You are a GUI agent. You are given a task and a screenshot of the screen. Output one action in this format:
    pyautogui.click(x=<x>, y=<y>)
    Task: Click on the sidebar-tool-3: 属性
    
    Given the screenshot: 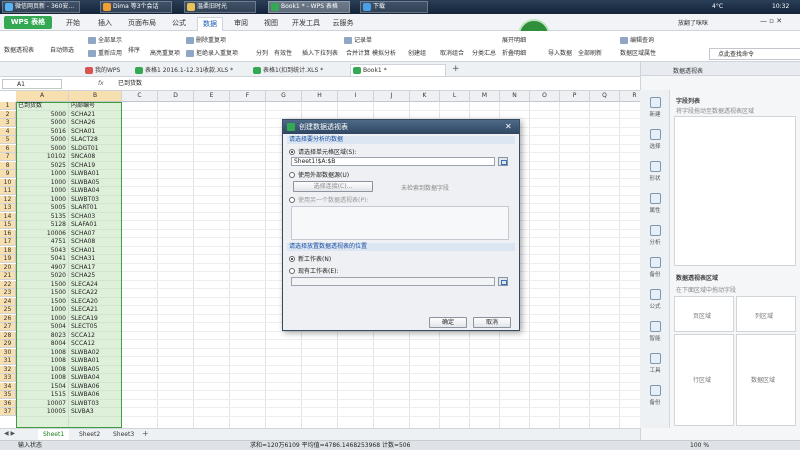 What is the action you would take?
    pyautogui.click(x=655, y=205)
    